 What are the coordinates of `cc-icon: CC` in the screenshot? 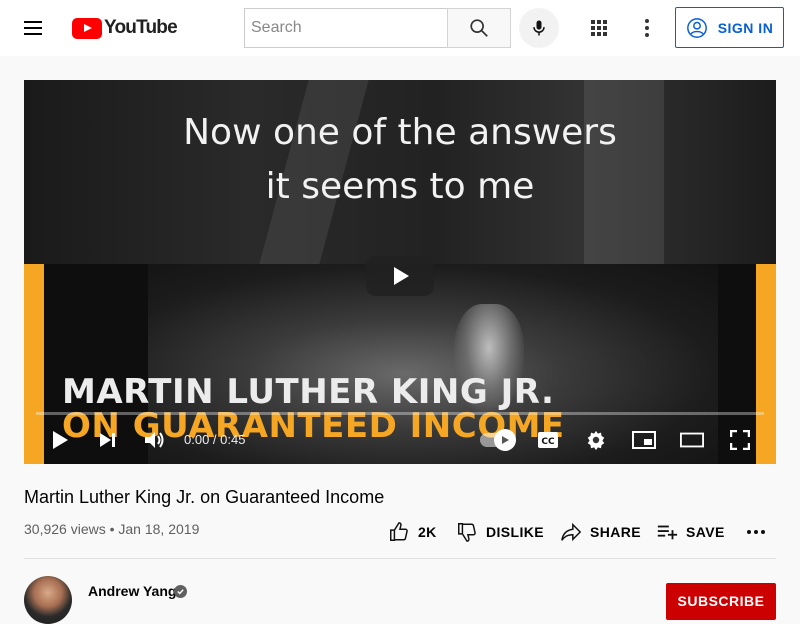 It's located at (548, 440).